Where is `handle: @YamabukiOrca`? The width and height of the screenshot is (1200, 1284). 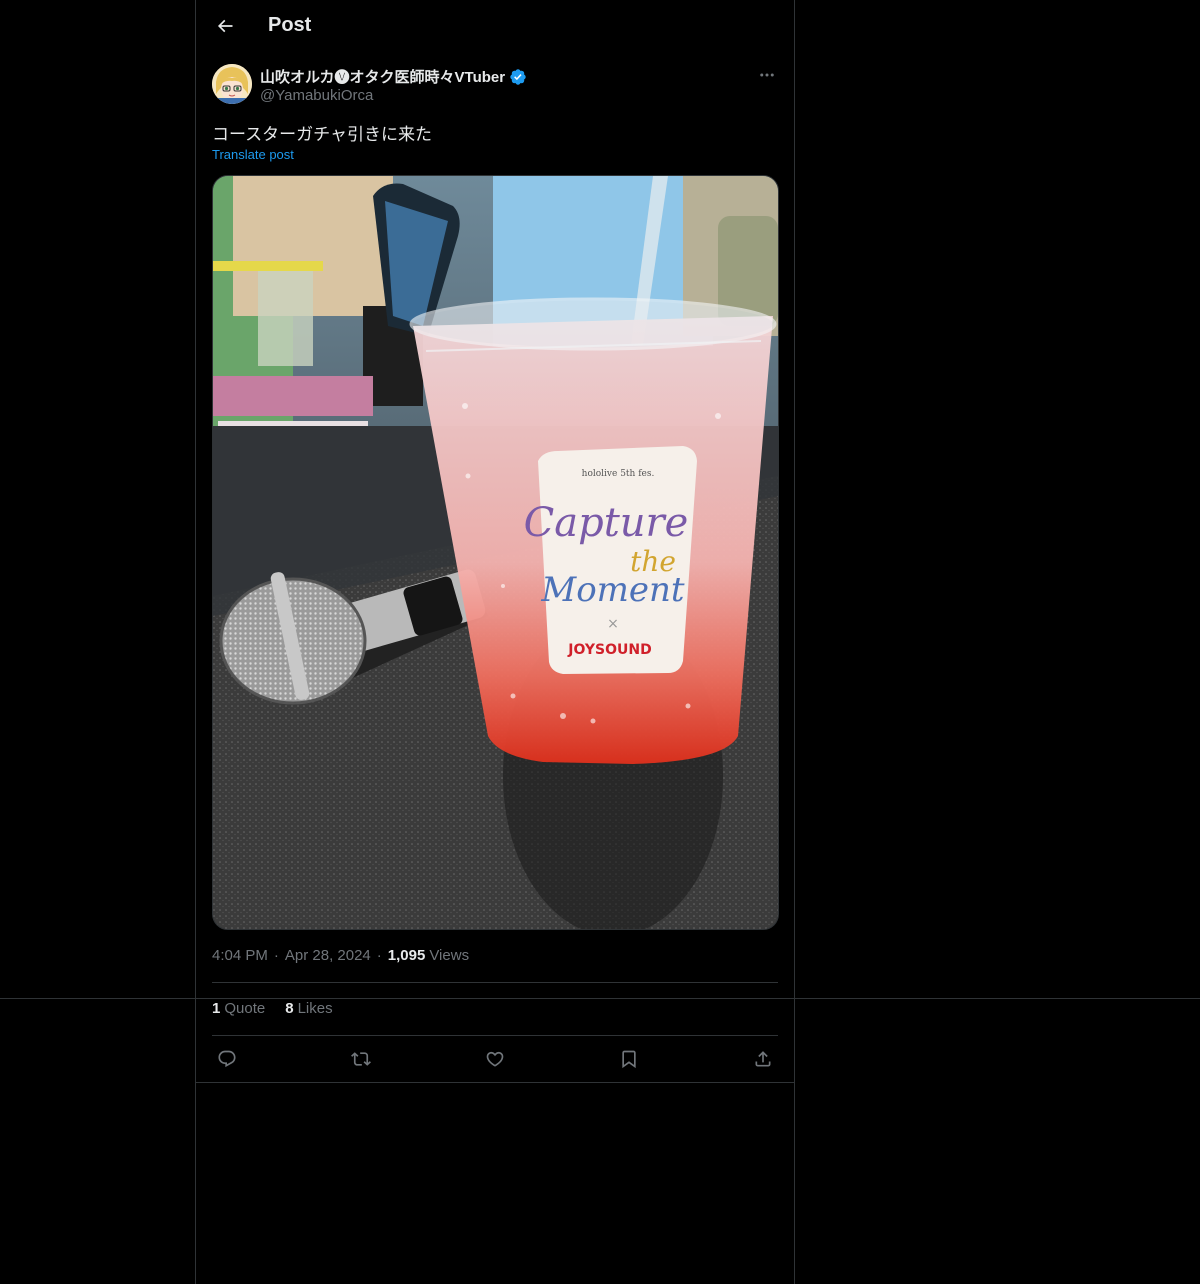
handle: @YamabukiOrca is located at coordinates (316, 95).